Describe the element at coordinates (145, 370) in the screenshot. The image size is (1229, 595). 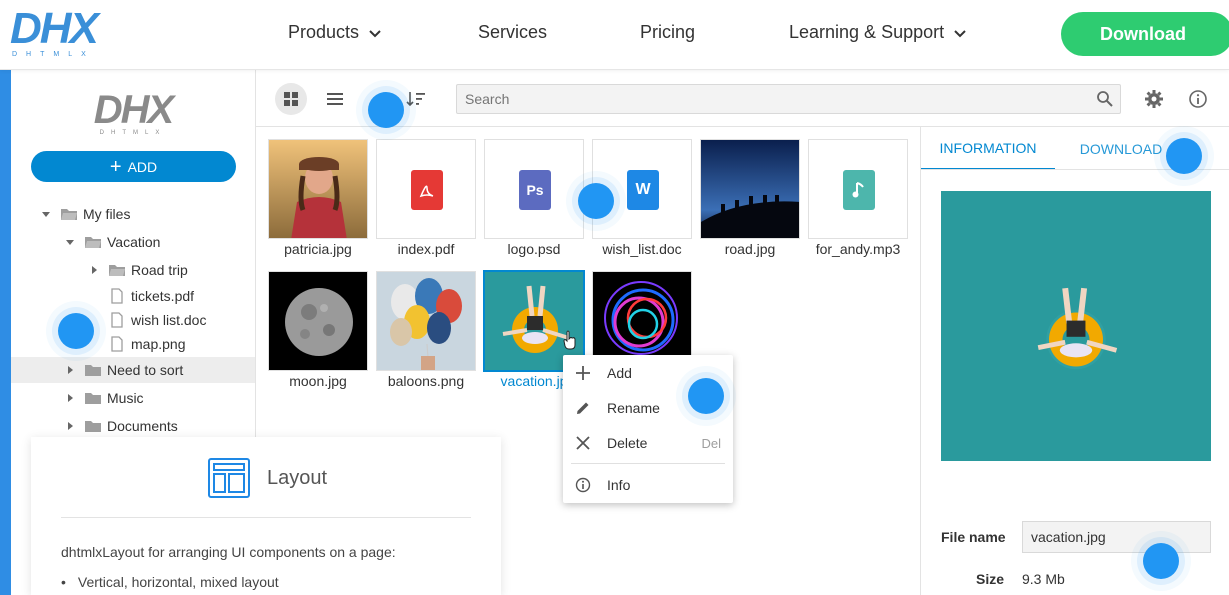
I see `tree-item-label: Need to sort` at that location.